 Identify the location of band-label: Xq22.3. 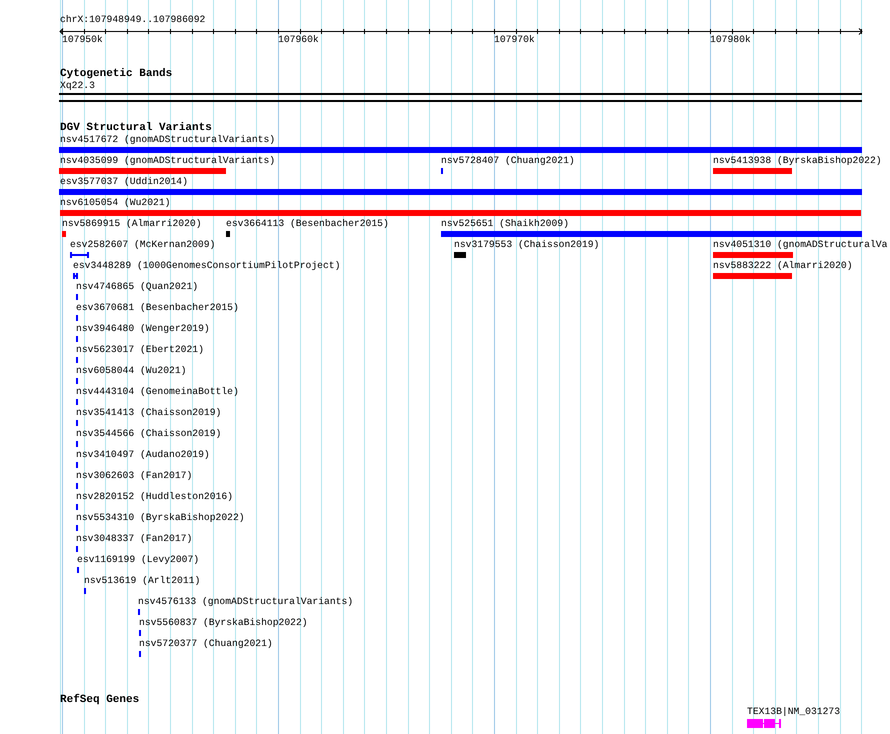
(77, 86).